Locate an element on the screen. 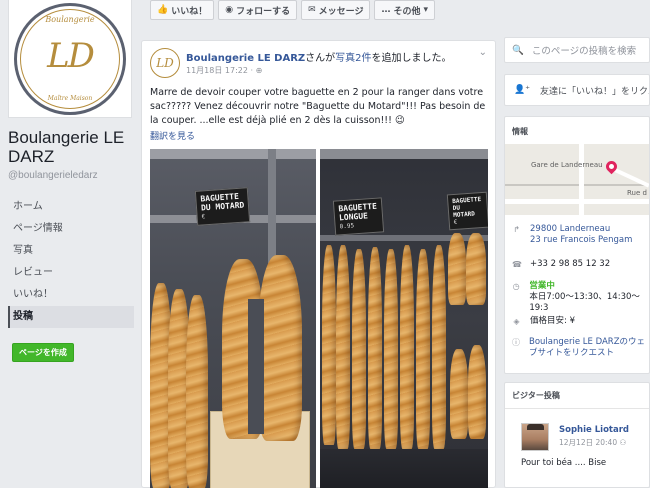 The height and width of the screenshot is (488, 650). visitor-post-text: Pour toi béa .... Bise is located at coordinates (564, 463).